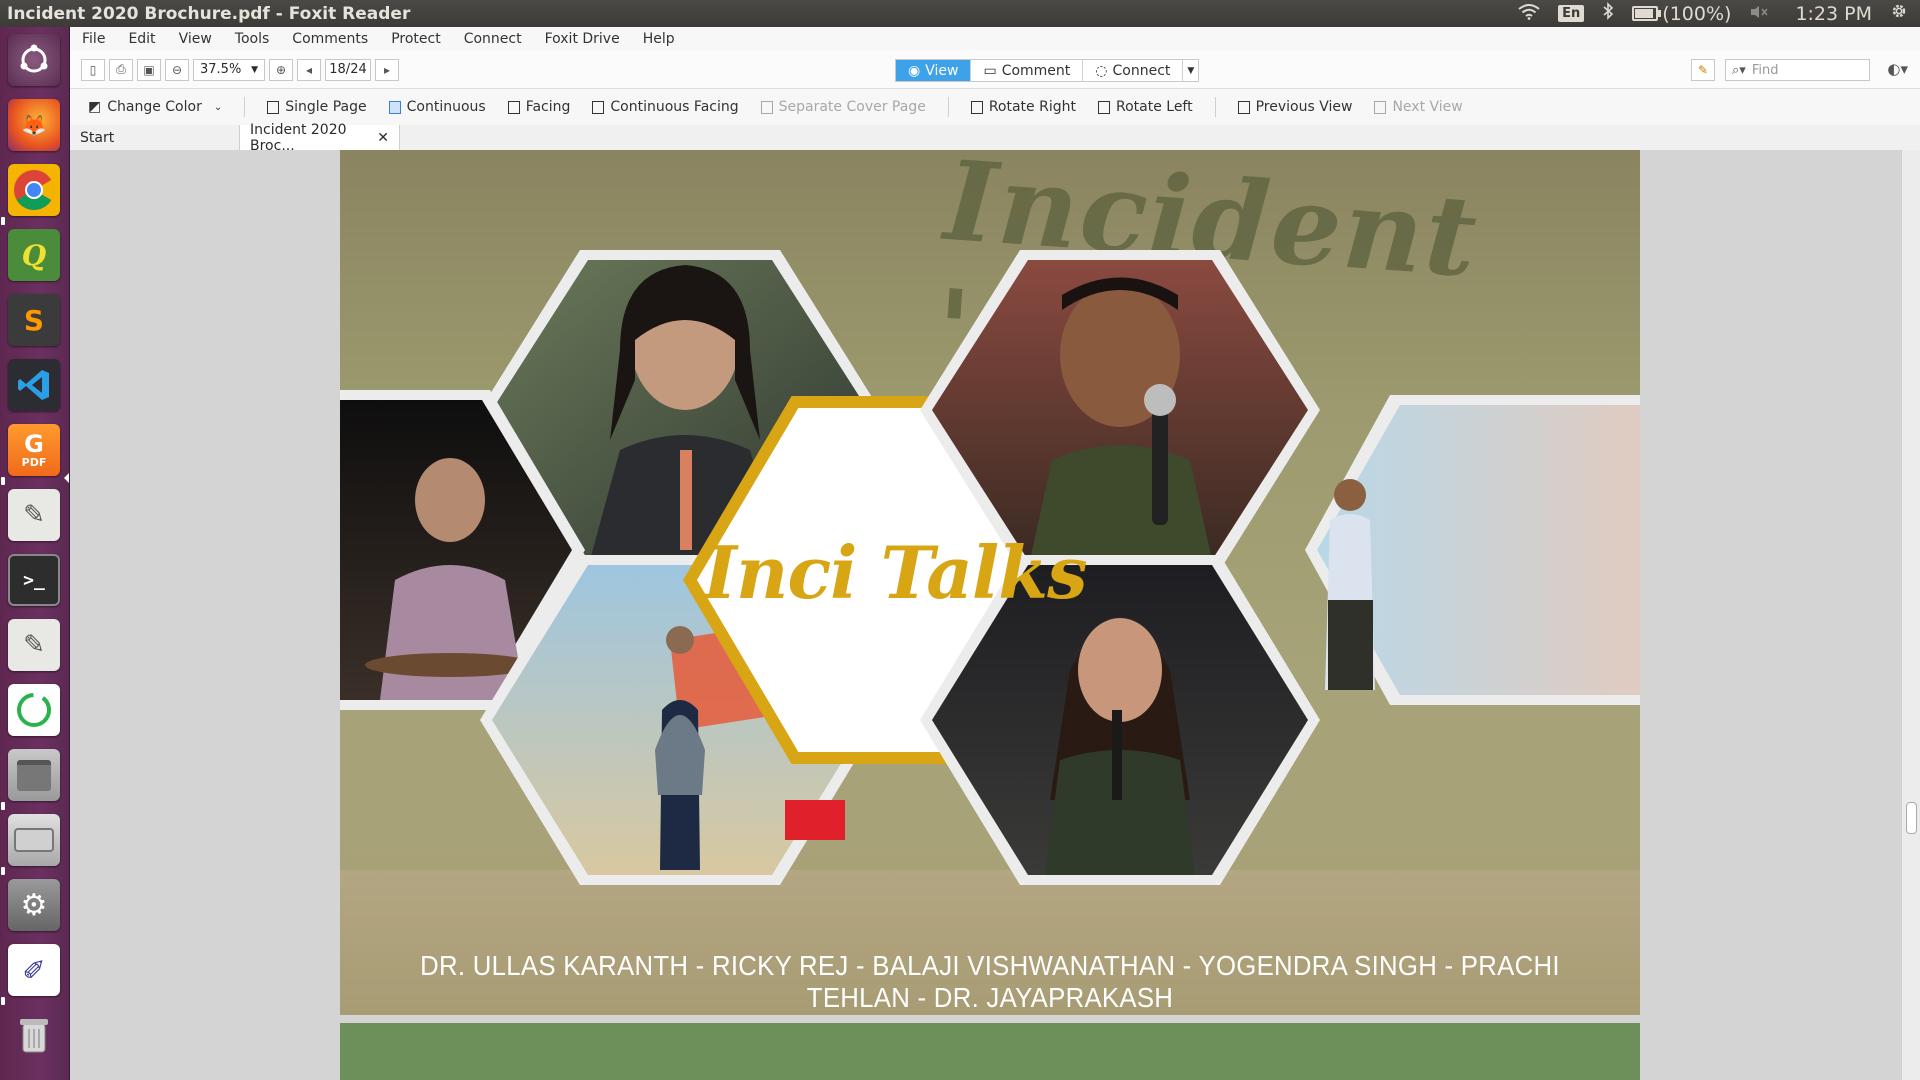  I want to click on wifi-icon, so click(1529, 14).